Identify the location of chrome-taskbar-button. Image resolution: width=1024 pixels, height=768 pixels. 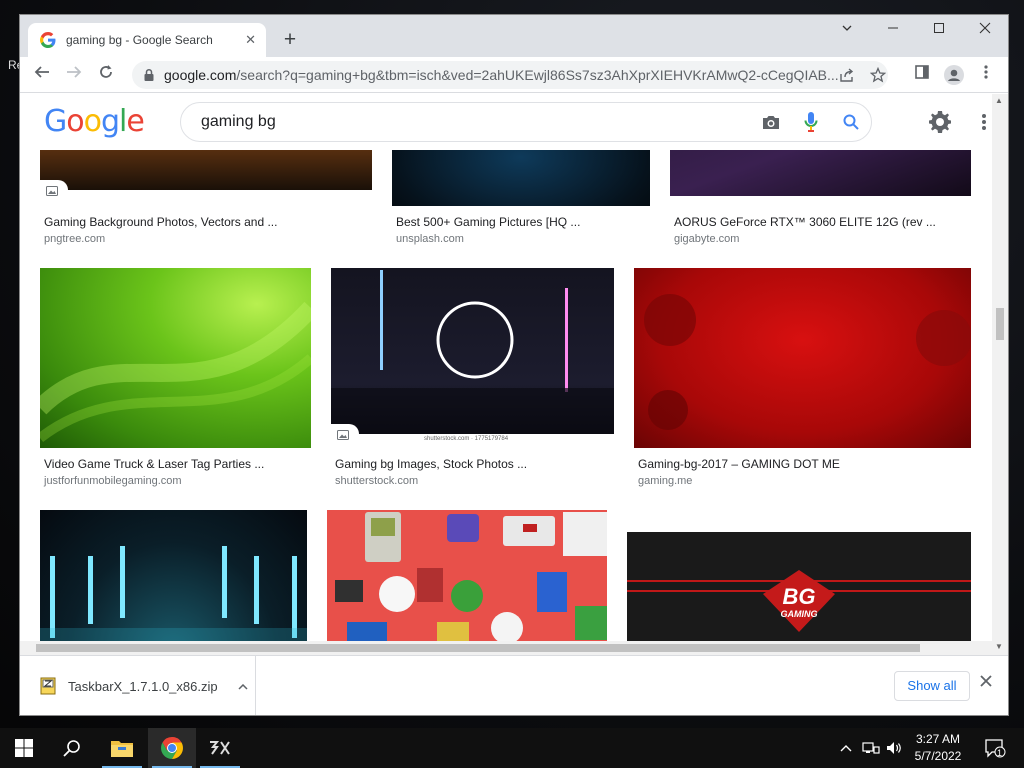
(172, 748).